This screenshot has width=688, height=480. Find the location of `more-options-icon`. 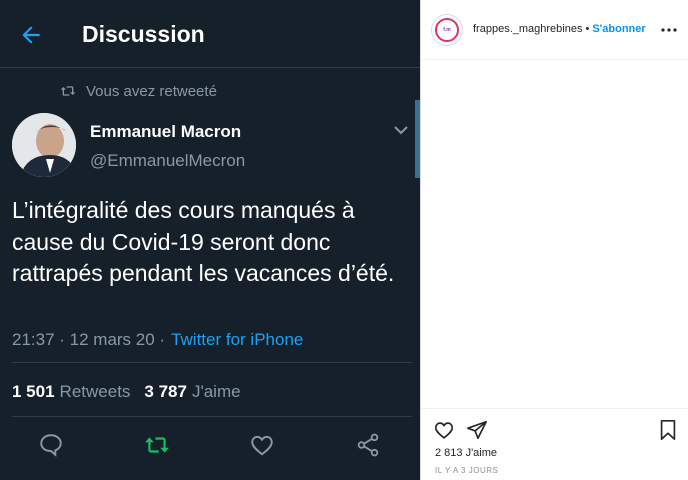

more-options-icon is located at coordinates (669, 30).